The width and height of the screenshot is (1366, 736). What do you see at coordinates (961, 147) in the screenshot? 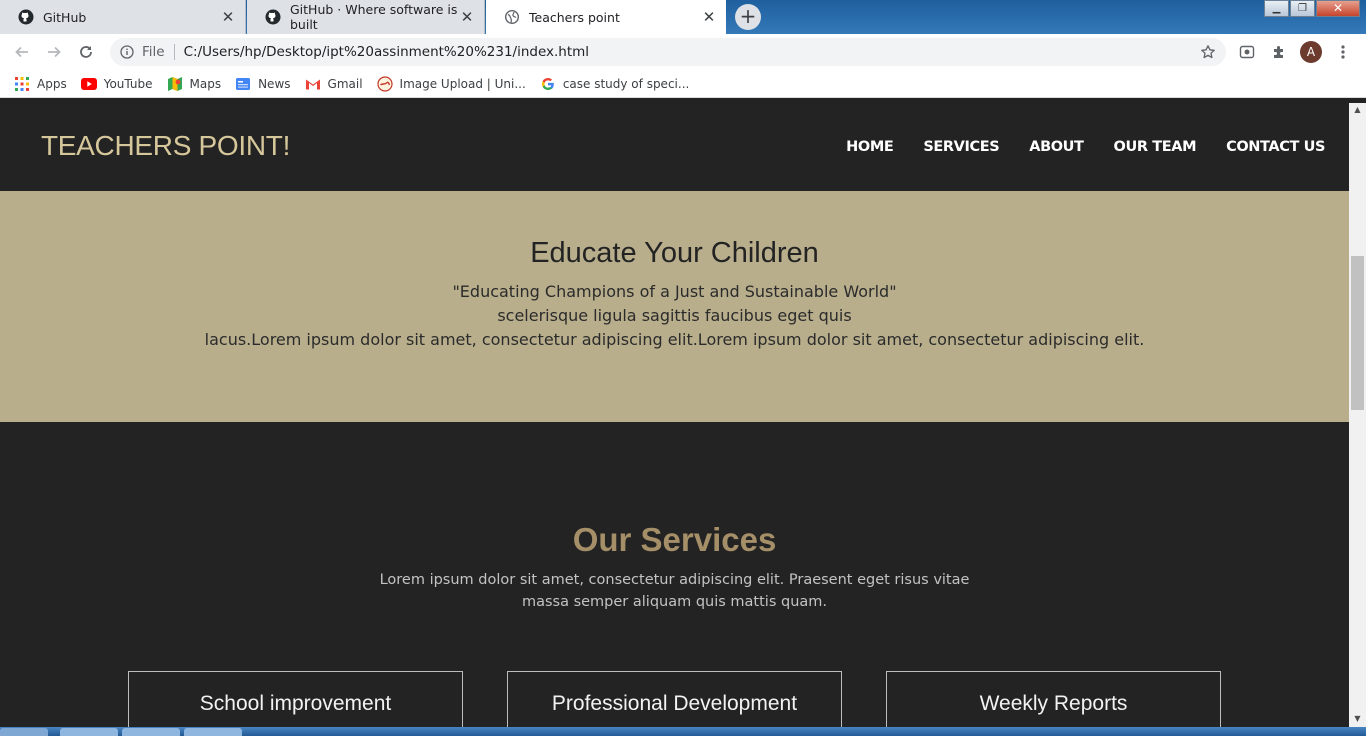
I see `nav-services: SERVICES` at bounding box center [961, 147].